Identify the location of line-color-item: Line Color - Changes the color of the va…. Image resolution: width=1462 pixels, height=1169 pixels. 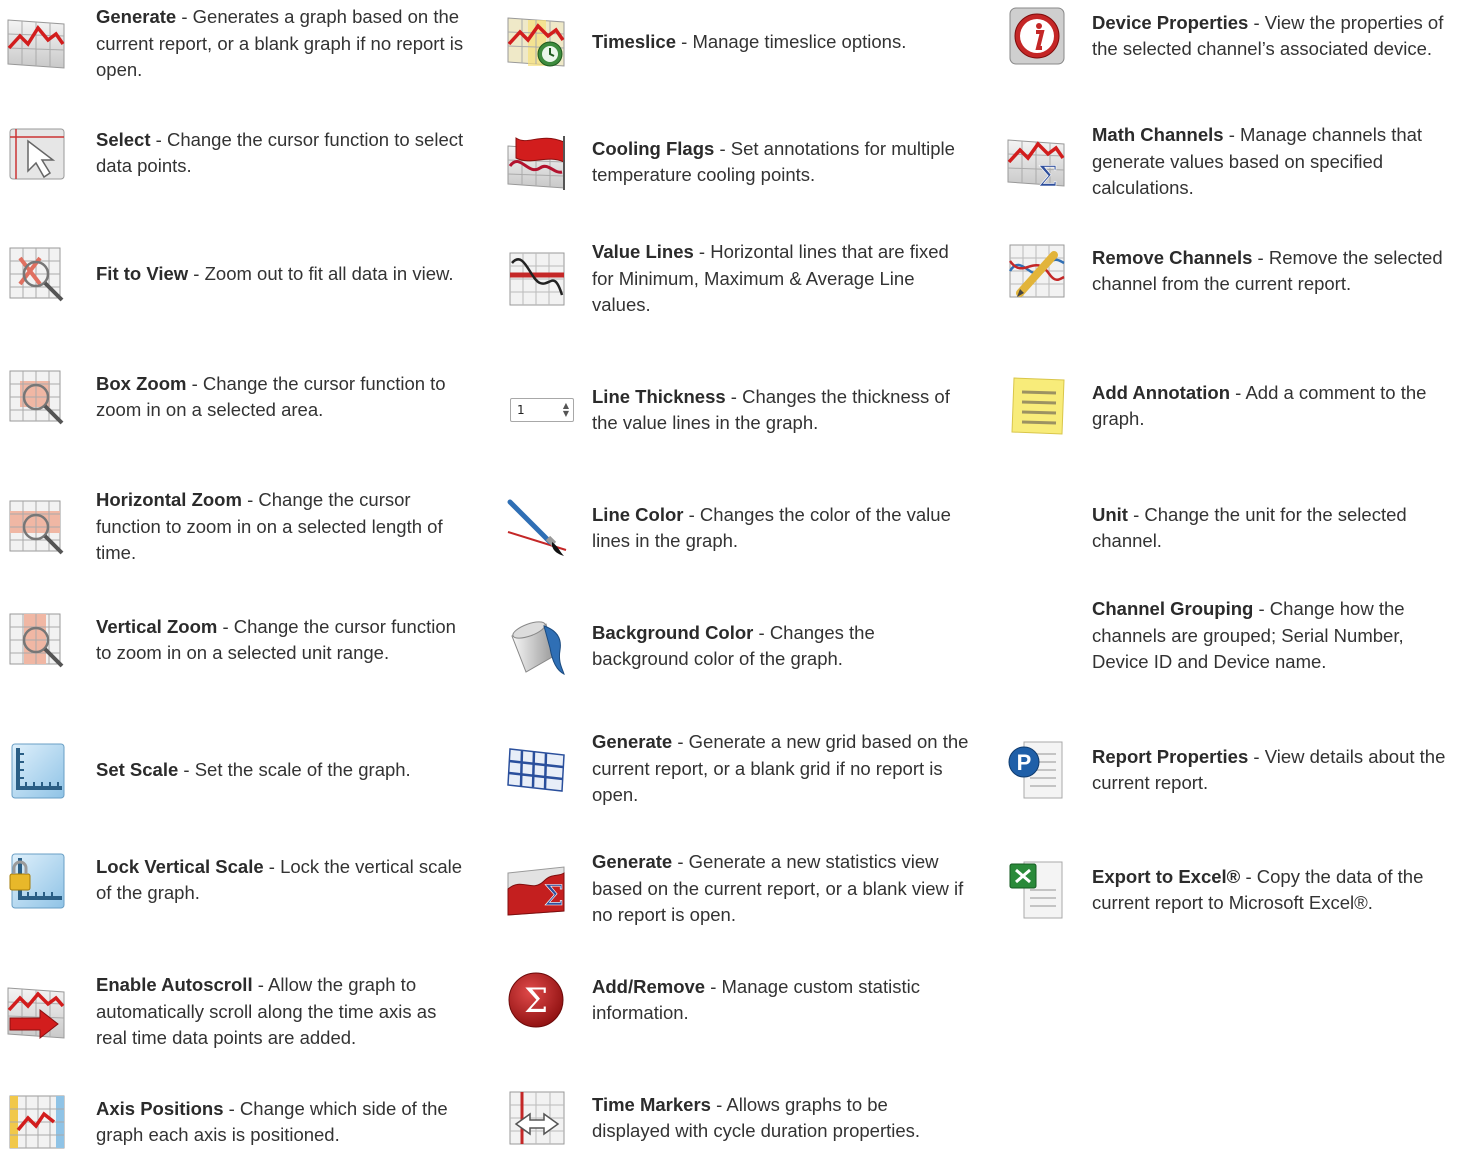
(735, 528).